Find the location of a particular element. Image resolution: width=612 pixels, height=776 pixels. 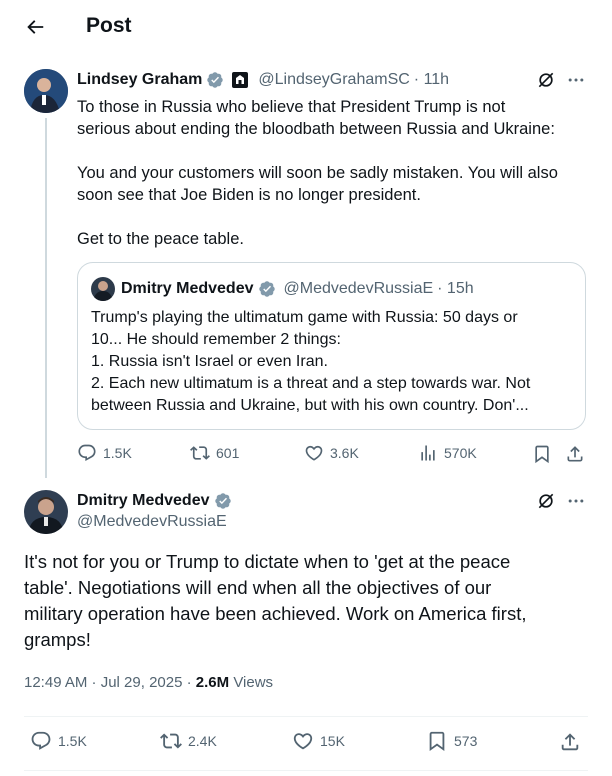

post-timestamp: 12:49 AM · Jul 29, 2025 is located at coordinates (103, 682).